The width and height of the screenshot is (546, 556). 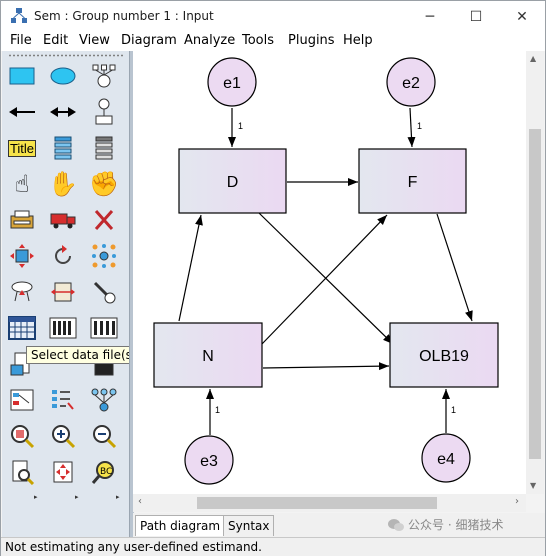 I want to click on output-diagram-icon, so click(x=22, y=400).